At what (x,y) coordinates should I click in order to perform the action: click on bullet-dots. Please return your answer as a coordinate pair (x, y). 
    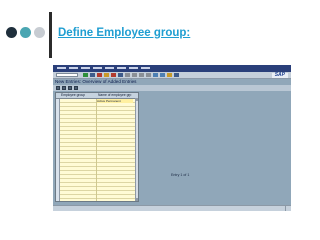
    Looking at the image, I should click on (27, 33).